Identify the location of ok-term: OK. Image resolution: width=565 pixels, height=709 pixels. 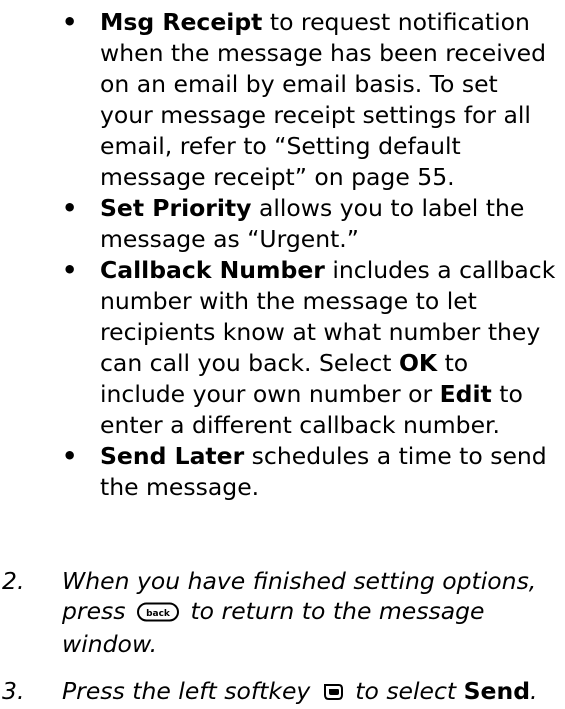
(418, 363).